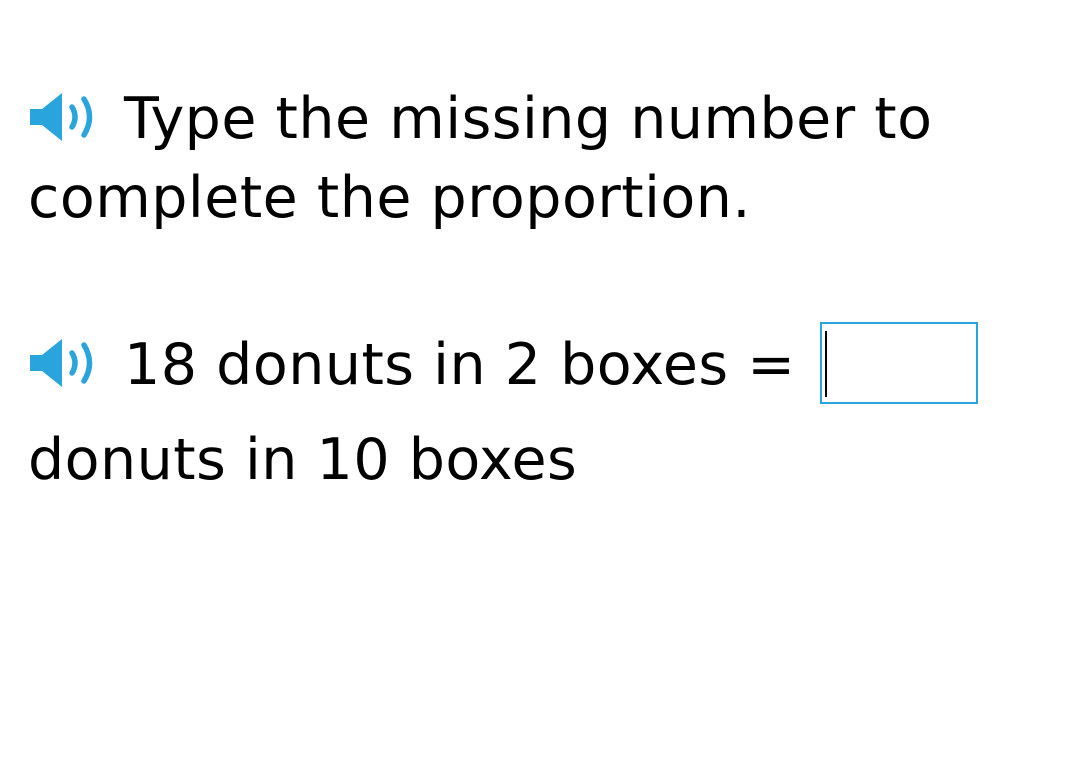 The image size is (1065, 777). I want to click on question-text: 18 donuts in 2 boxes =, so click(460, 365).